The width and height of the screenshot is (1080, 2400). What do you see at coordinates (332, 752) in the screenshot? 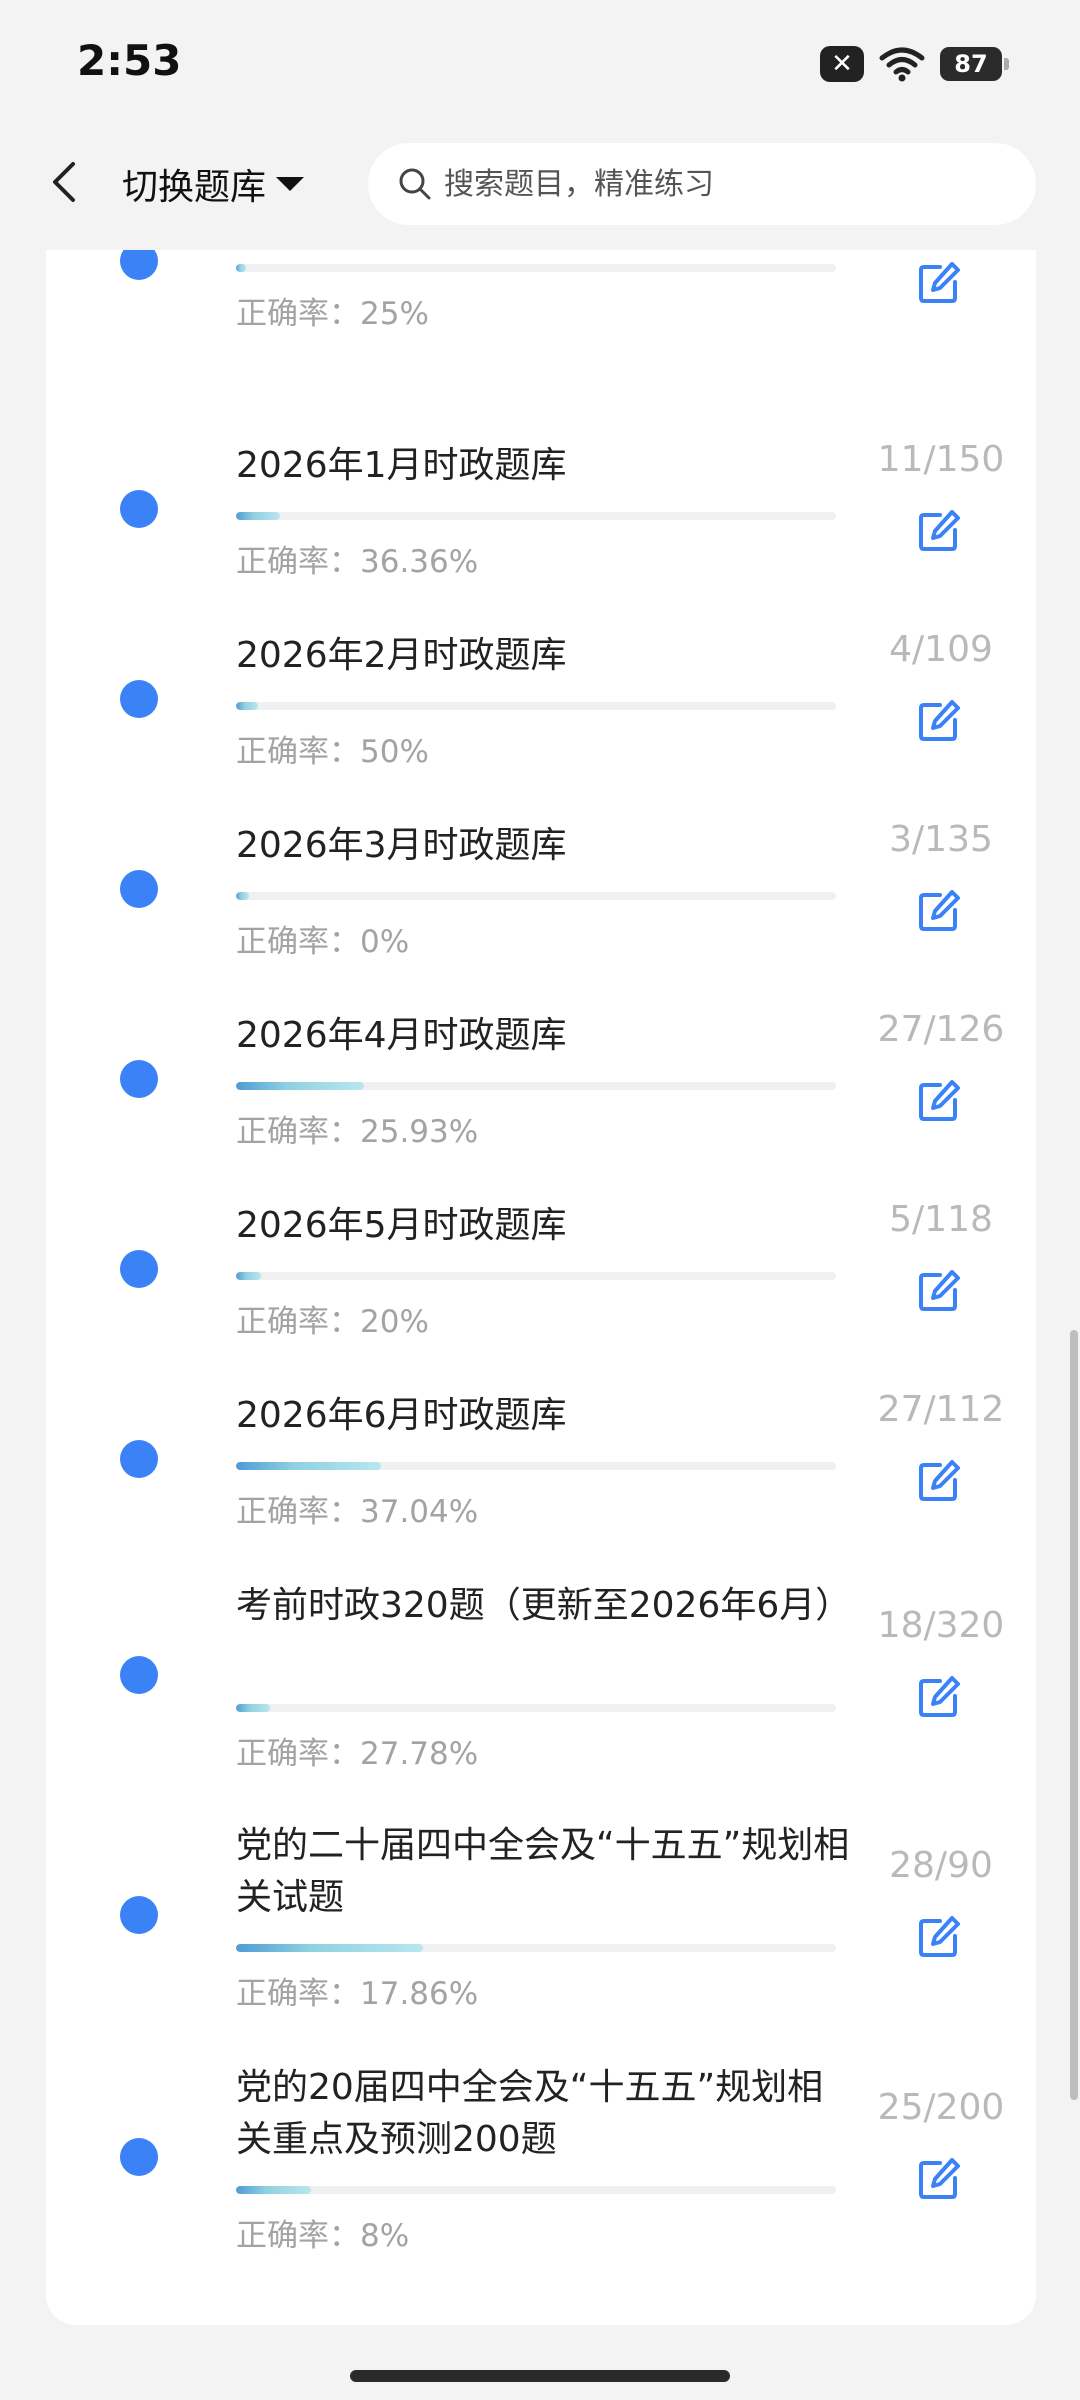
I see `accuracy-text: 正确率：50%` at bounding box center [332, 752].